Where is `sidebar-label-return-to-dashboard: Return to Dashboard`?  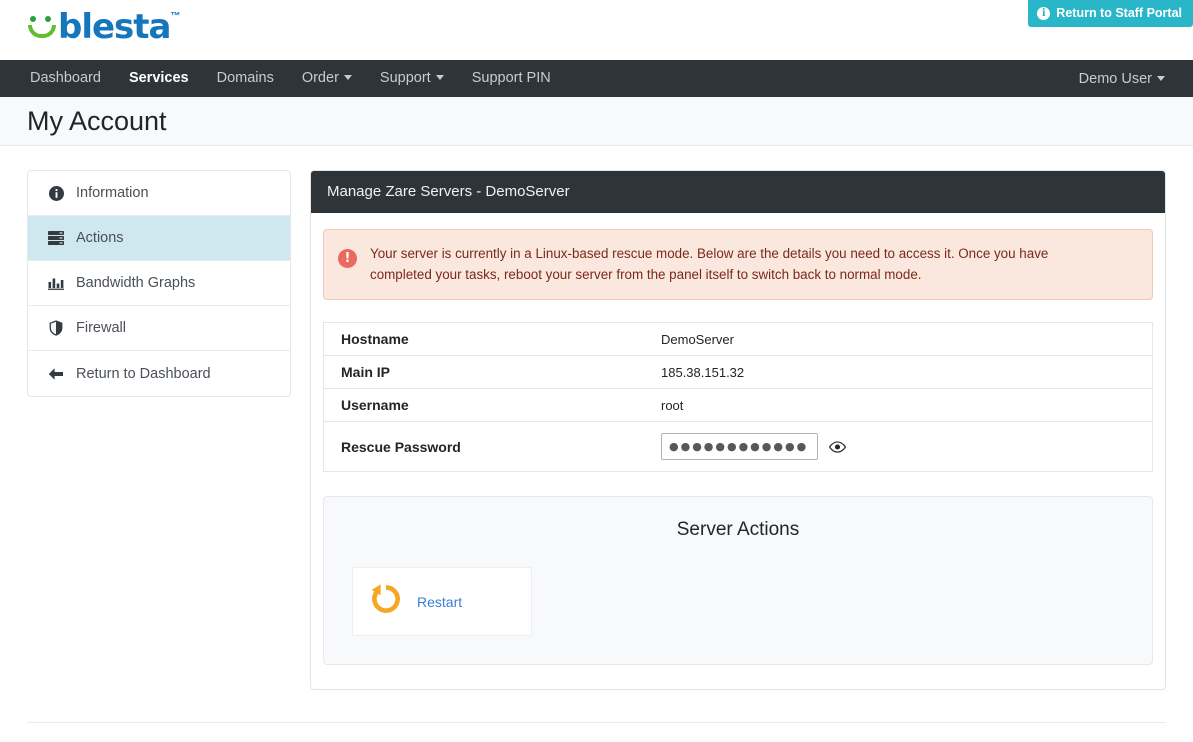 sidebar-label-return-to-dashboard: Return to Dashboard is located at coordinates (143, 373).